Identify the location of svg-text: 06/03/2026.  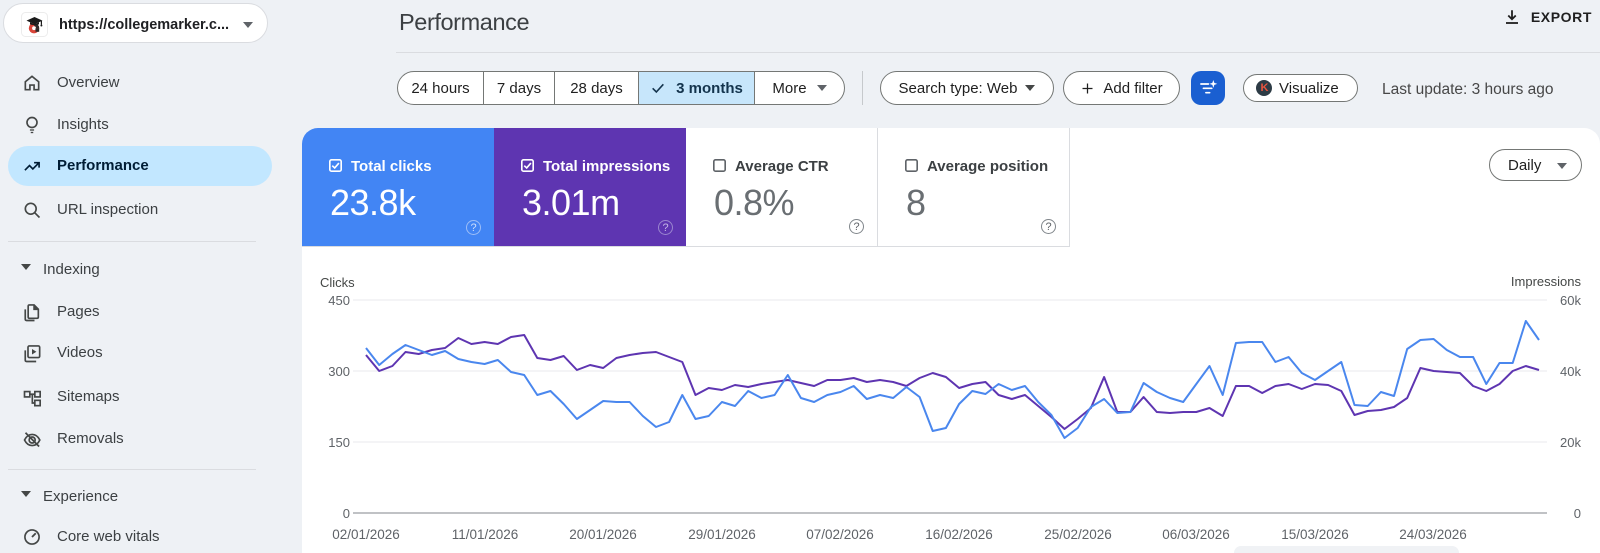
(1196, 534).